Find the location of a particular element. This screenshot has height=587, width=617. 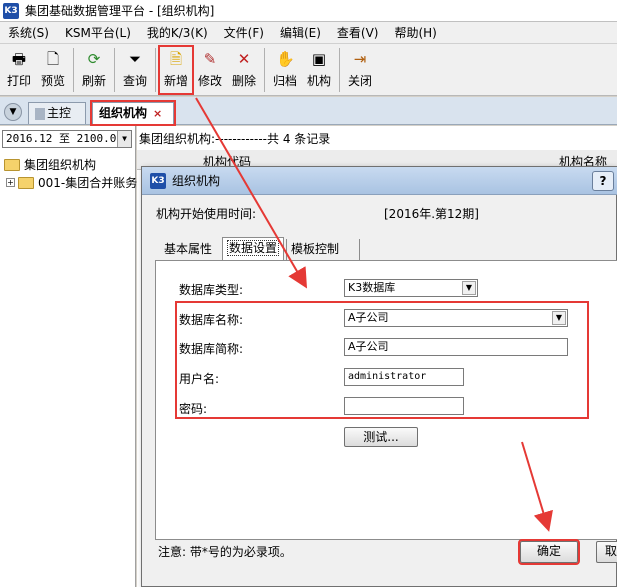

tab-basic-properties: 基本属性 is located at coordinates (191, 249).